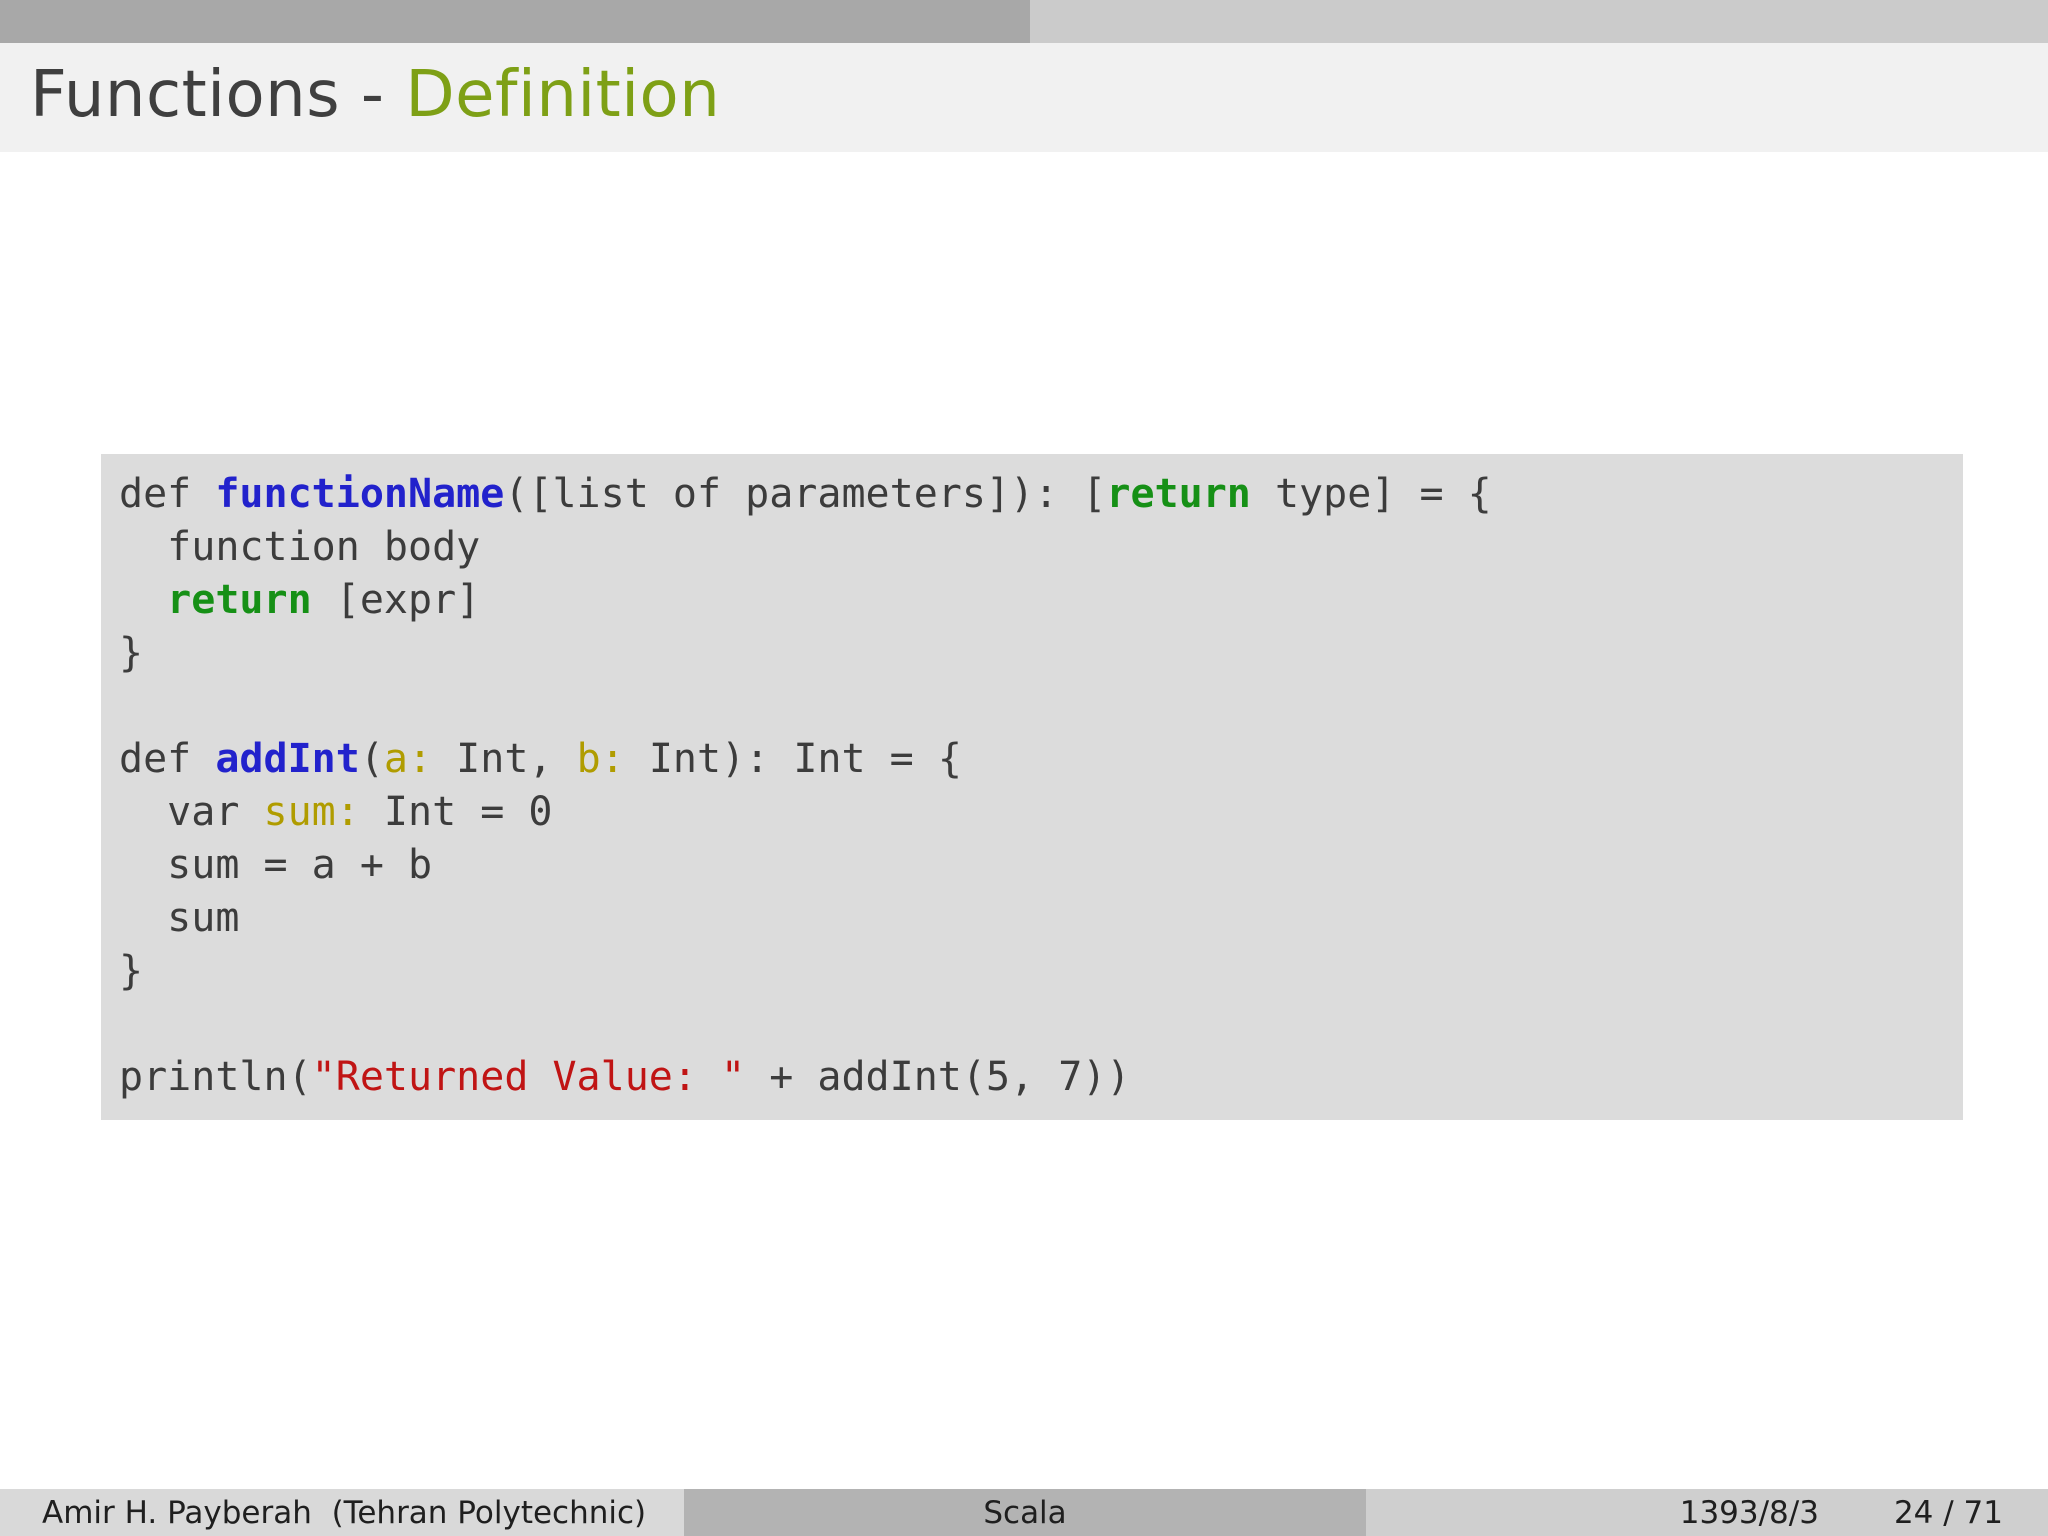  Describe the element at coordinates (504, 759) in the screenshot. I see `code-token: Int,` at that location.